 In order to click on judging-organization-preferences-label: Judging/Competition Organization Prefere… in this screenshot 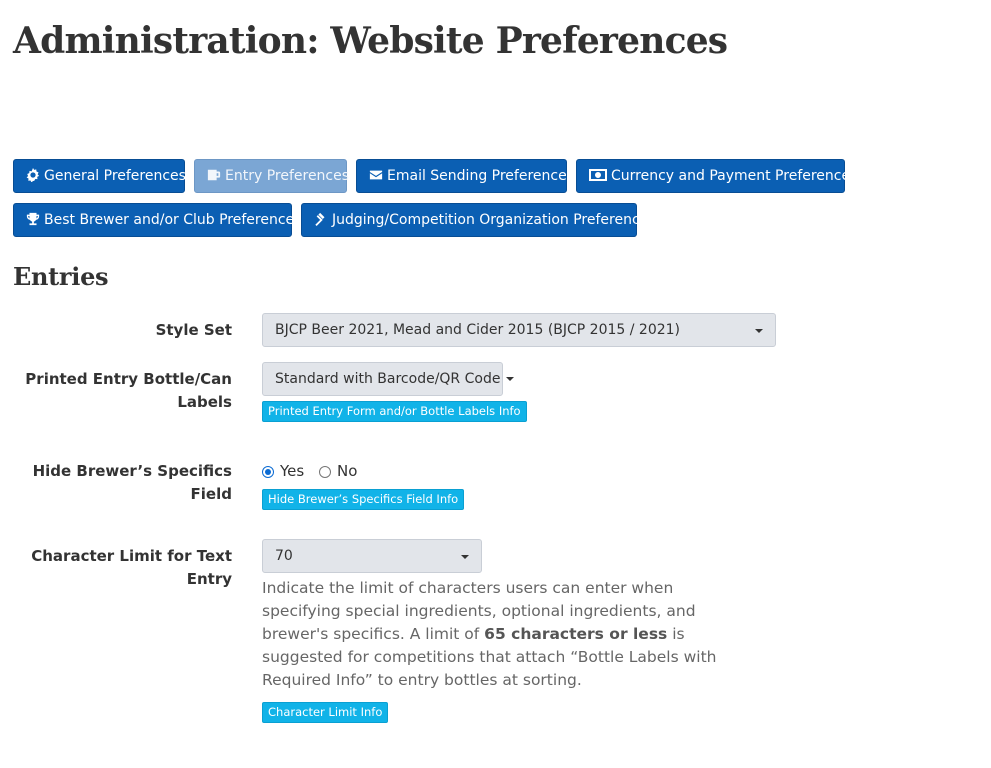, I will do `click(494, 220)`.